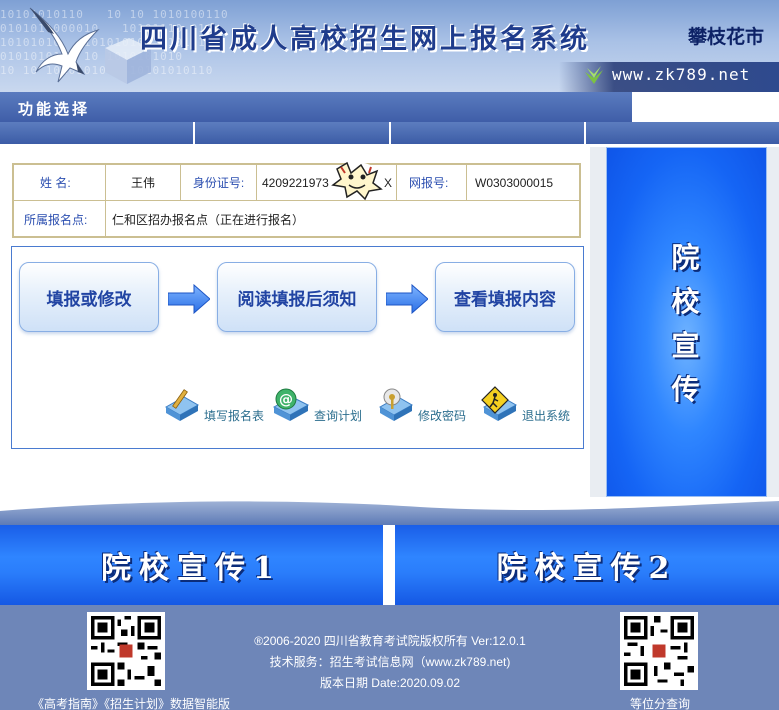 This screenshot has height=710, width=779. I want to click on id-value: 4209221973, so click(295, 182).